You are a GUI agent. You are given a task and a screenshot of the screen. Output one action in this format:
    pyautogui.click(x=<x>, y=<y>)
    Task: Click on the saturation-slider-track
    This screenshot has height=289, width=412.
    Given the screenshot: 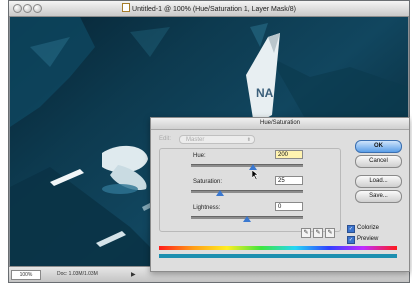 What is the action you would take?
    pyautogui.click(x=247, y=191)
    